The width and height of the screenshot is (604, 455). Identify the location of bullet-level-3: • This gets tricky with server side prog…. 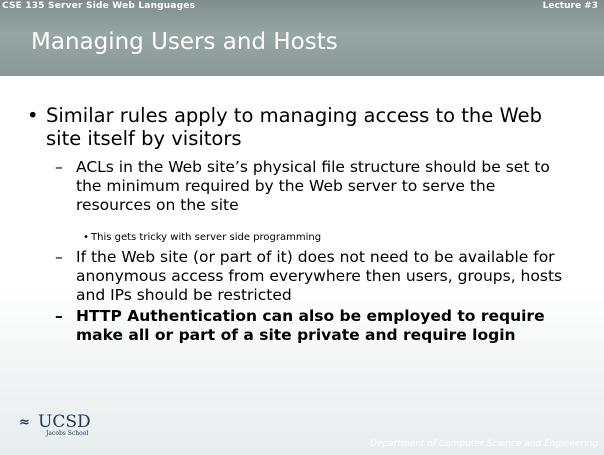
(323, 237).